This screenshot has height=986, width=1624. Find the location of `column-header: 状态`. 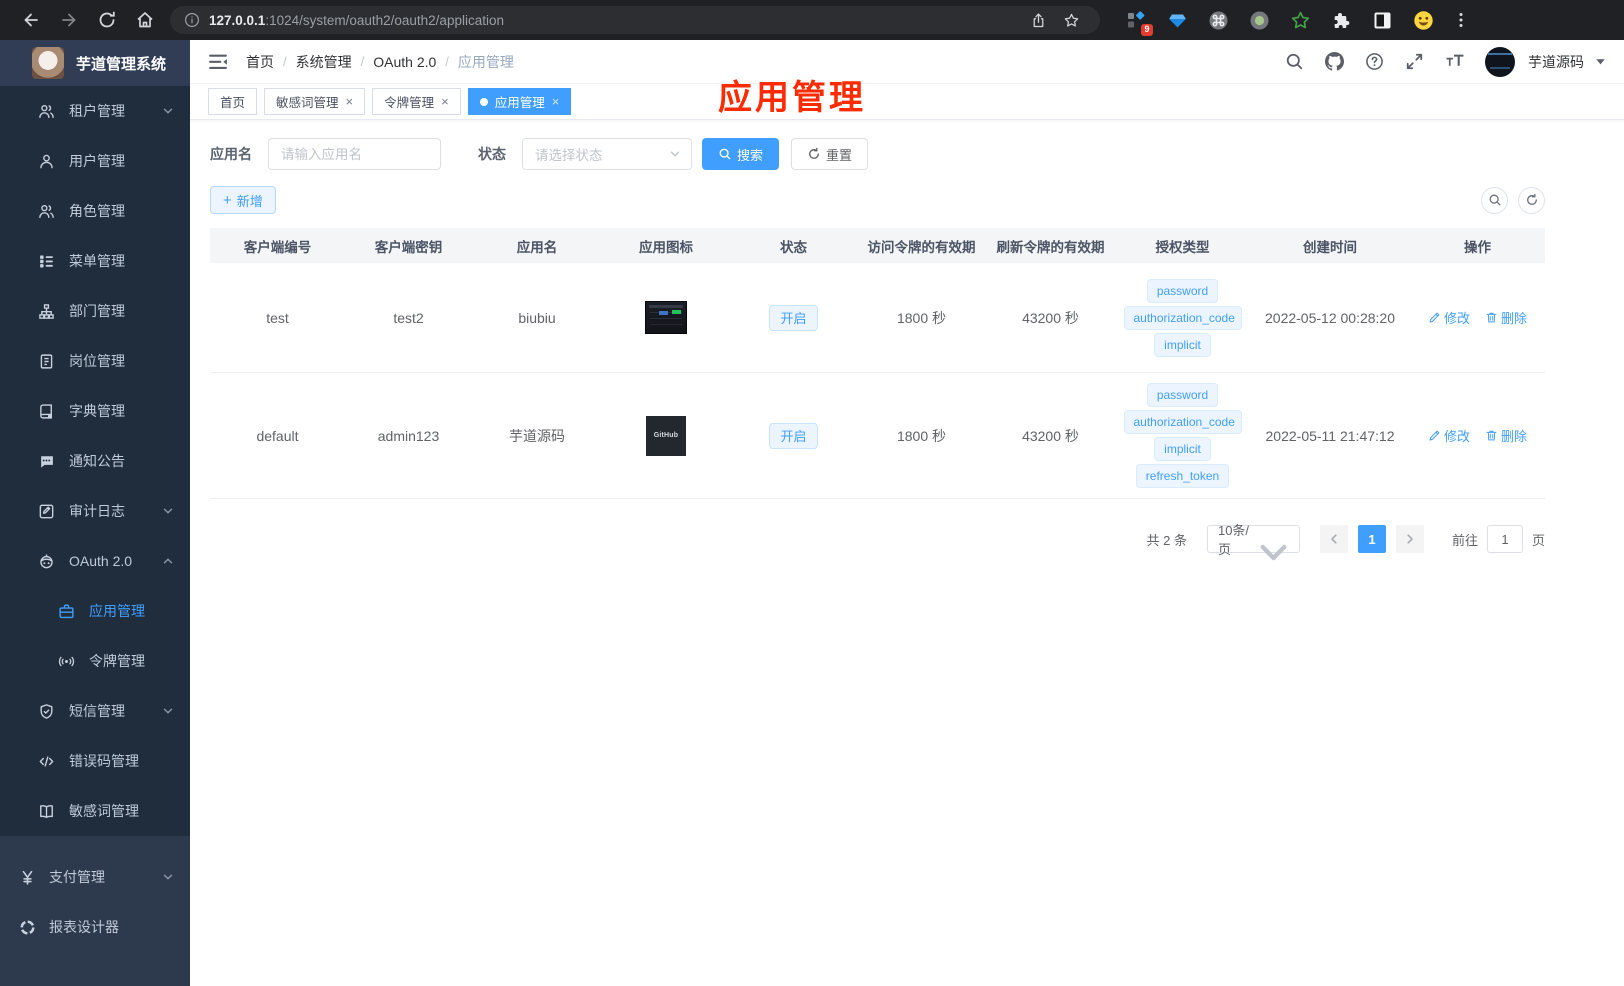

column-header: 状态 is located at coordinates (793, 247).